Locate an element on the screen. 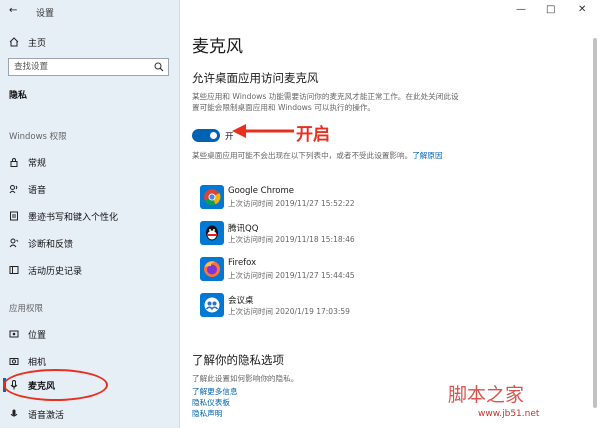 The height and width of the screenshot is (428, 600). current-category: 隐私 is located at coordinates (18, 96).